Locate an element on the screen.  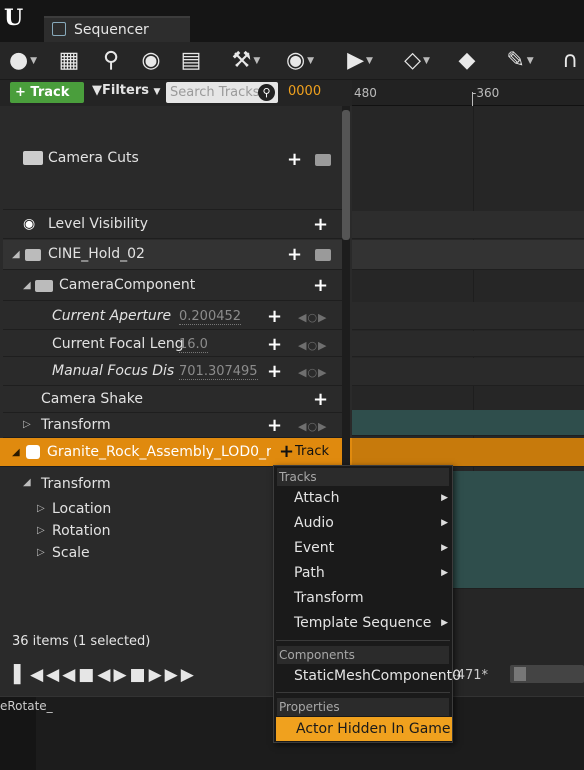
add-track-label: Track is located at coordinates (312, 451).